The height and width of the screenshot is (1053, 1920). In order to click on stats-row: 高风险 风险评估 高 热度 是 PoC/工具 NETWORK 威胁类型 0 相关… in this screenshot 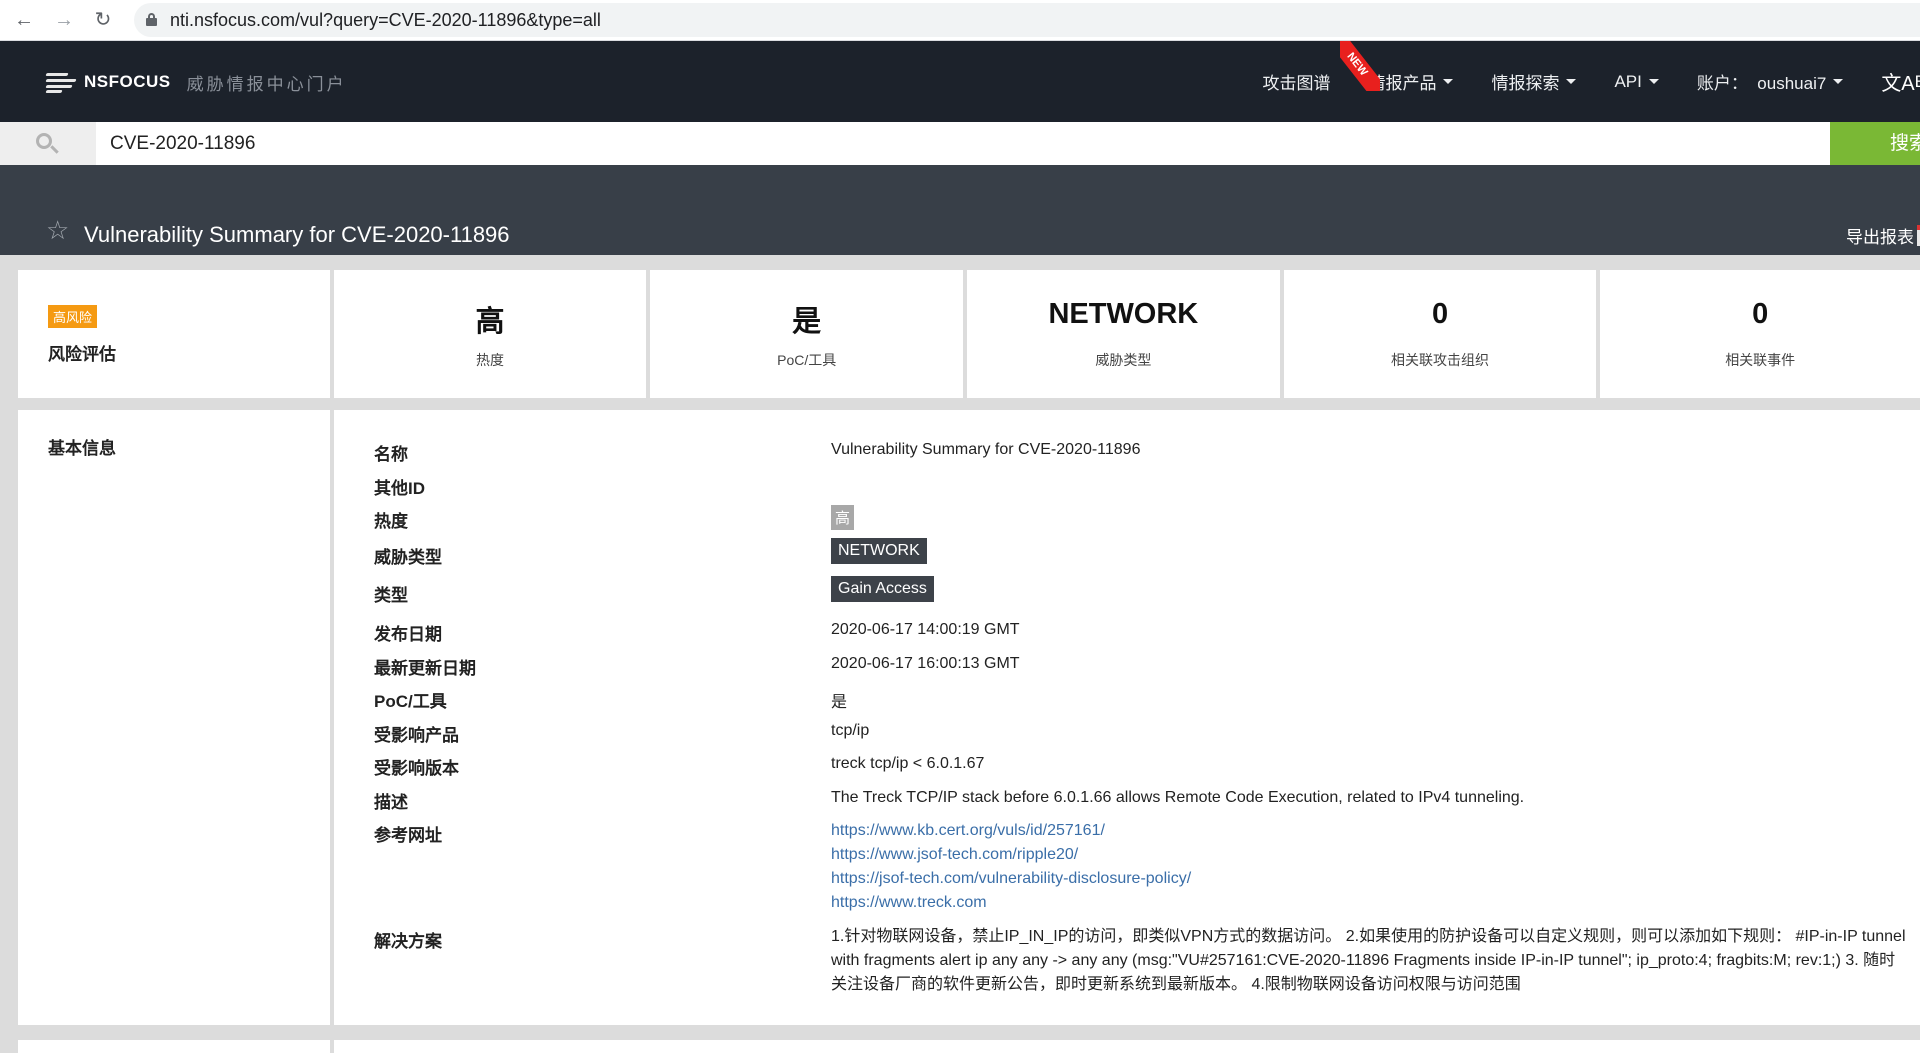, I will do `click(969, 334)`.